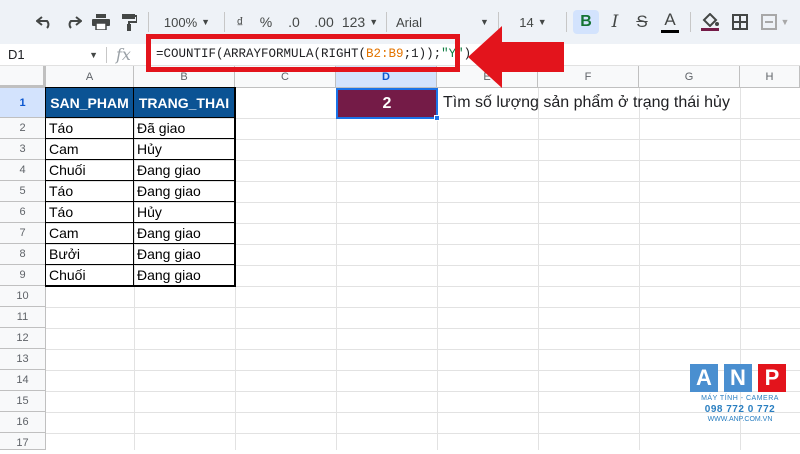 This screenshot has width=800, height=454. Describe the element at coordinates (23, 212) in the screenshot. I see `row-header-6: 6` at that location.